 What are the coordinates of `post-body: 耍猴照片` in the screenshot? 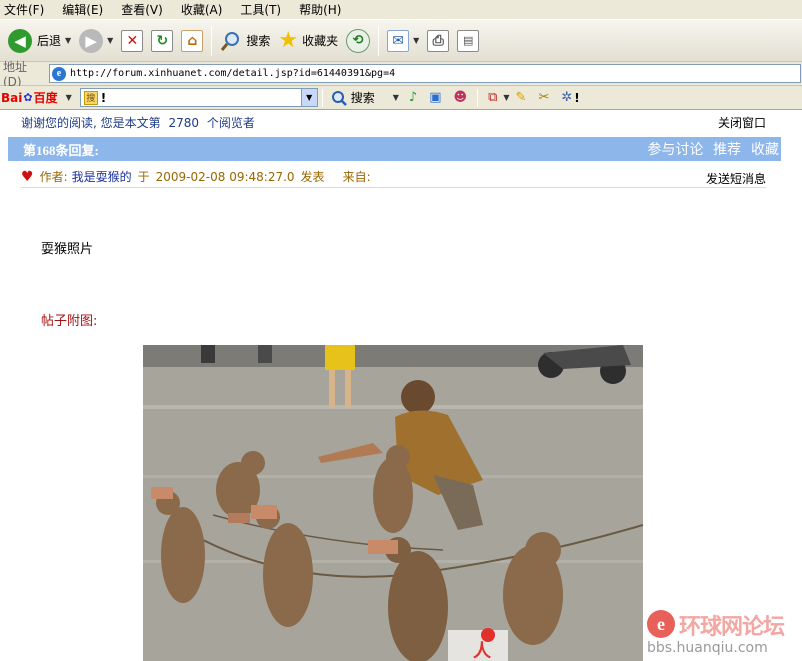 It's located at (67, 249).